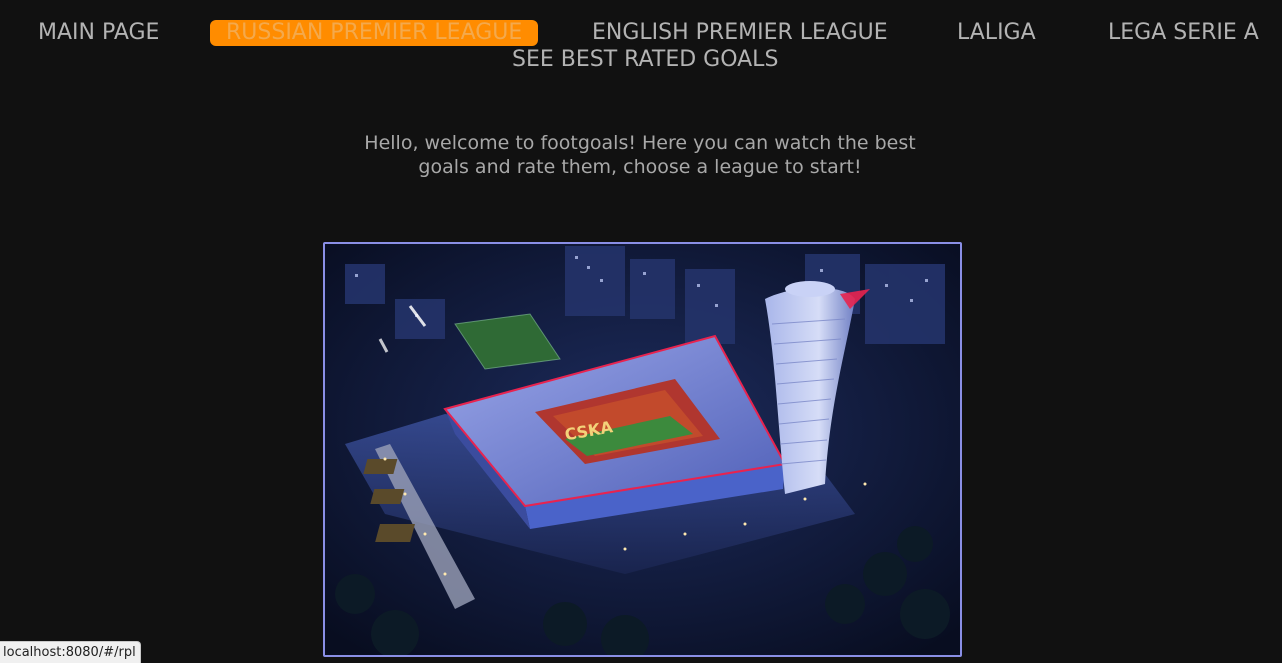  I want to click on nav-laliga: LALIGA, so click(996, 33).